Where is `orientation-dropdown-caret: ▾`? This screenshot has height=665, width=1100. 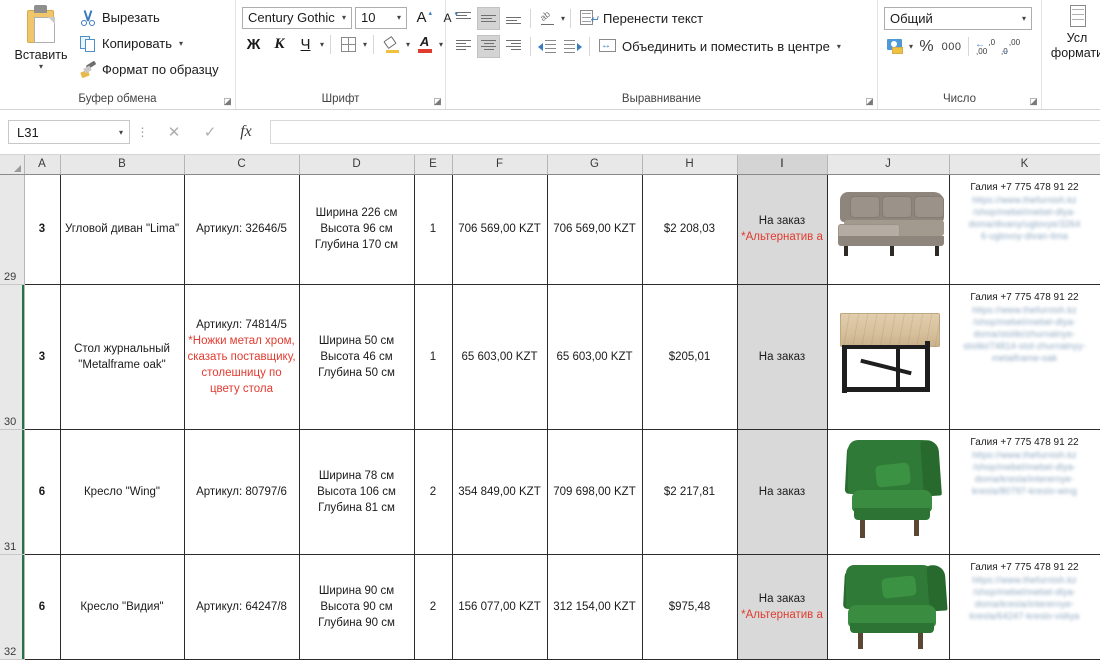 orientation-dropdown-caret: ▾ is located at coordinates (563, 18).